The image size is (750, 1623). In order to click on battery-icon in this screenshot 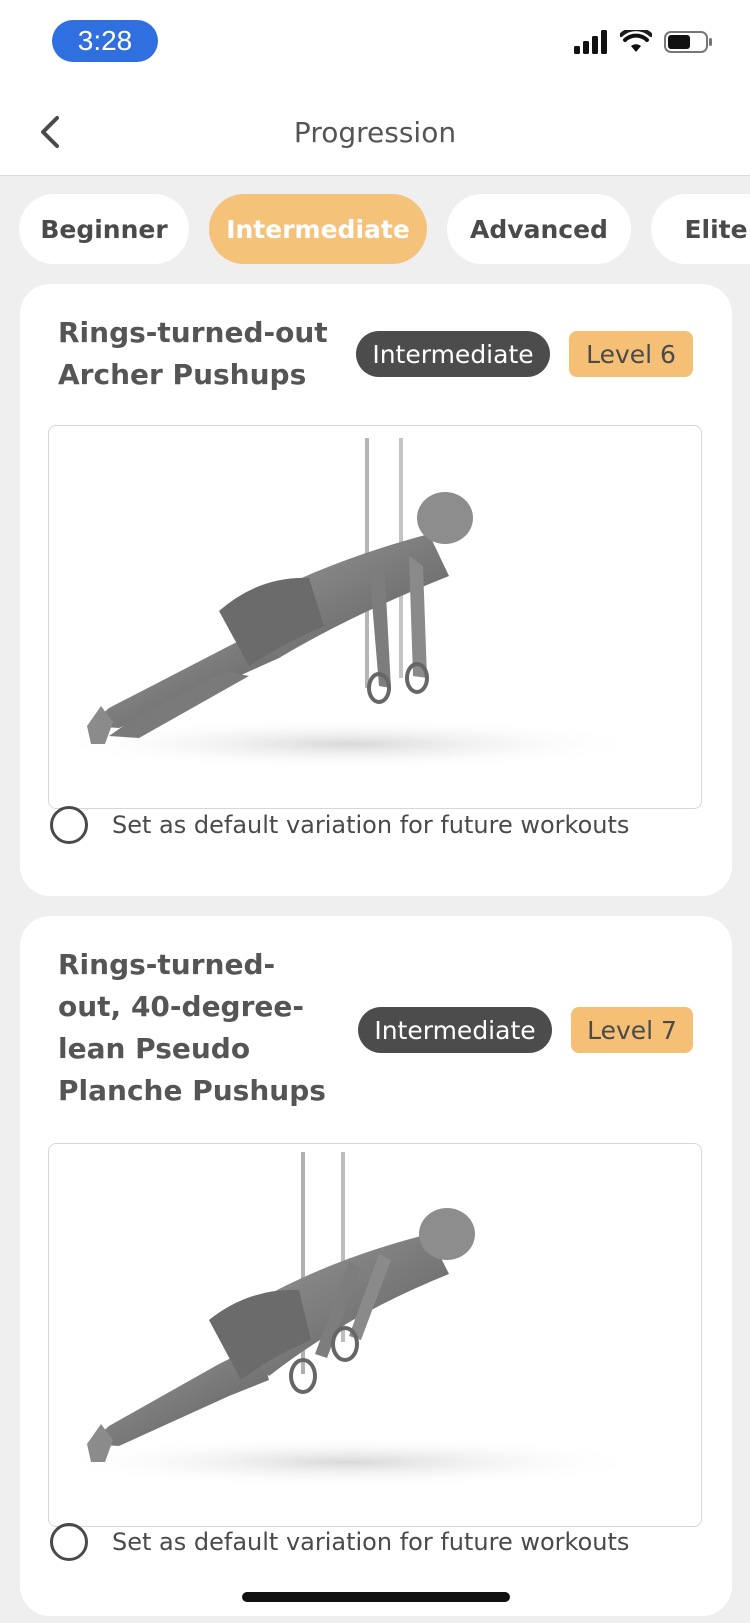, I will do `click(688, 42)`.